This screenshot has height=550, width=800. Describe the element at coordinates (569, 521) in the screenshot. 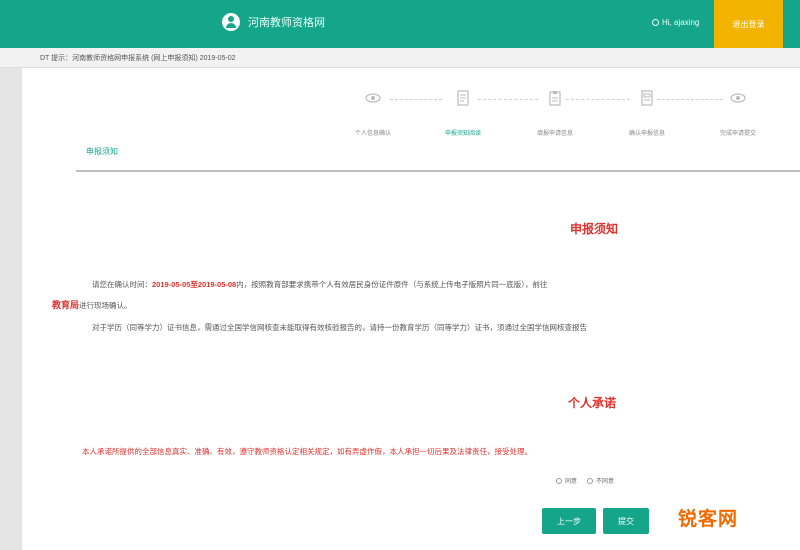

I see `prev-button: 上一步` at that location.